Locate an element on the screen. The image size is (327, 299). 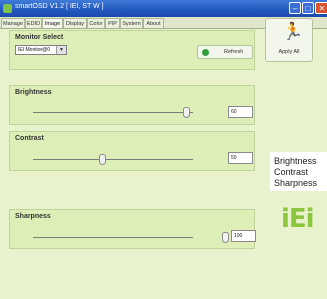
side-label-list: Brightness Contrast Sharpness is located at coordinates (298, 171).